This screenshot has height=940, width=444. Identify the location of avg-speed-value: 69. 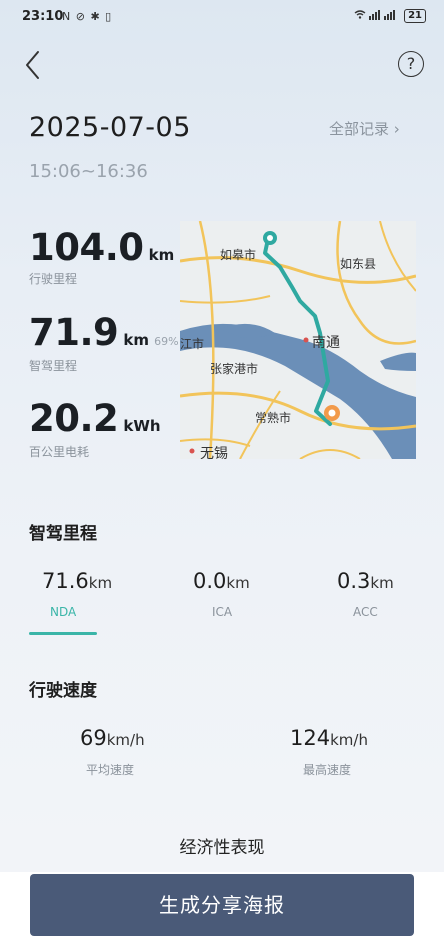
(93, 738).